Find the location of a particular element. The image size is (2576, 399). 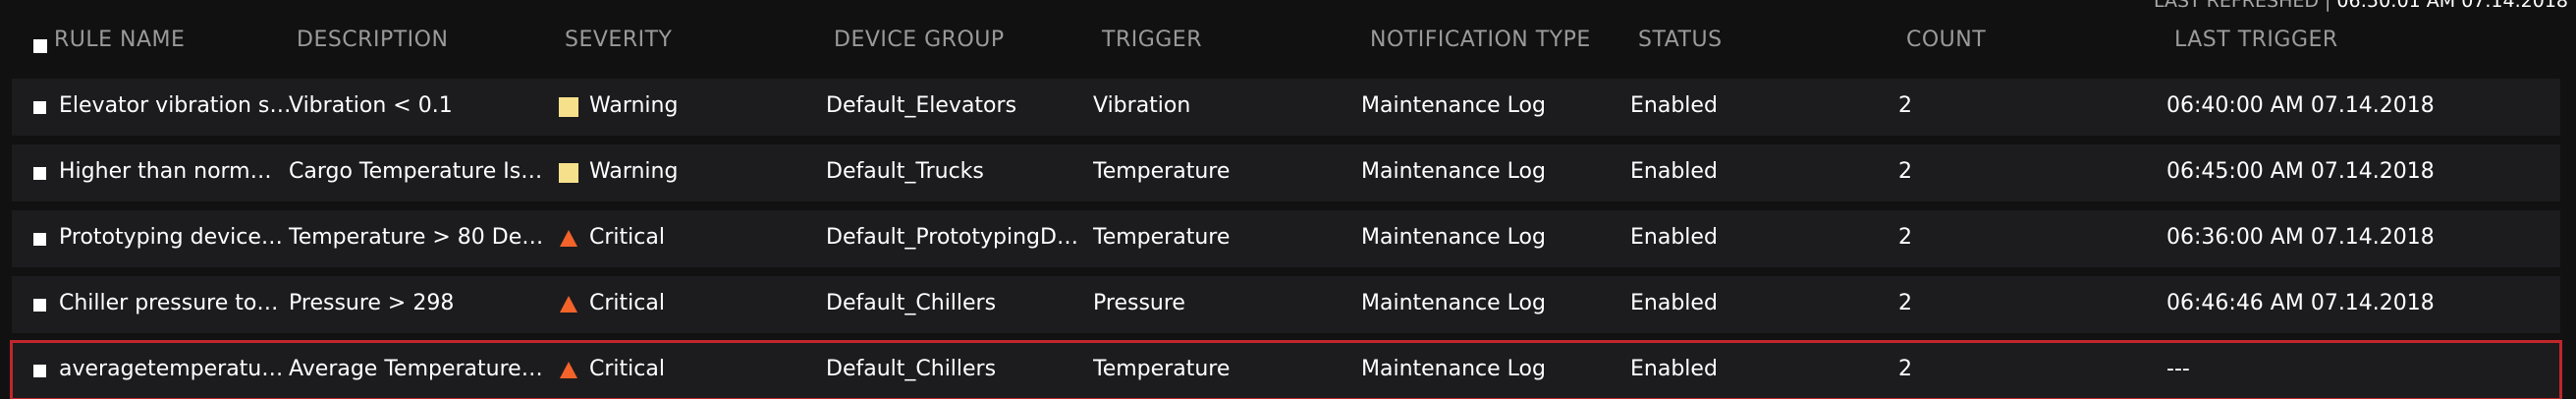

last-trigger: 06:45:00 AM 07.14.2018 is located at coordinates (2300, 171).